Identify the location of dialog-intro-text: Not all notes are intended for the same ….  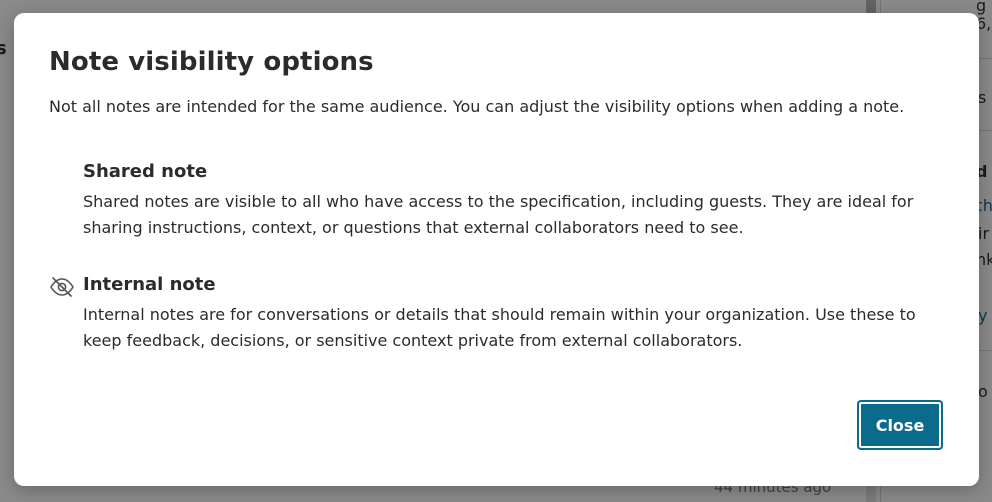
(477, 106).